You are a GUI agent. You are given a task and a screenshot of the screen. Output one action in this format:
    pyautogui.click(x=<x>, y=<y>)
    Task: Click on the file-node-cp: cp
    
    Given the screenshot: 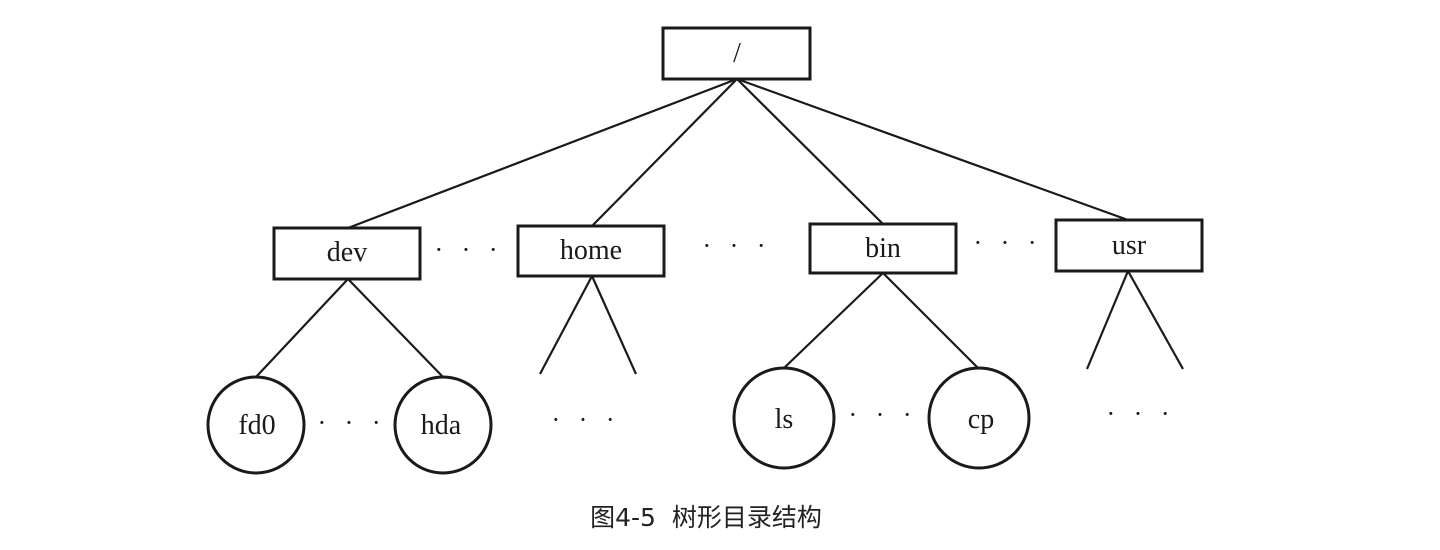 What is the action you would take?
    pyautogui.click(x=979, y=418)
    